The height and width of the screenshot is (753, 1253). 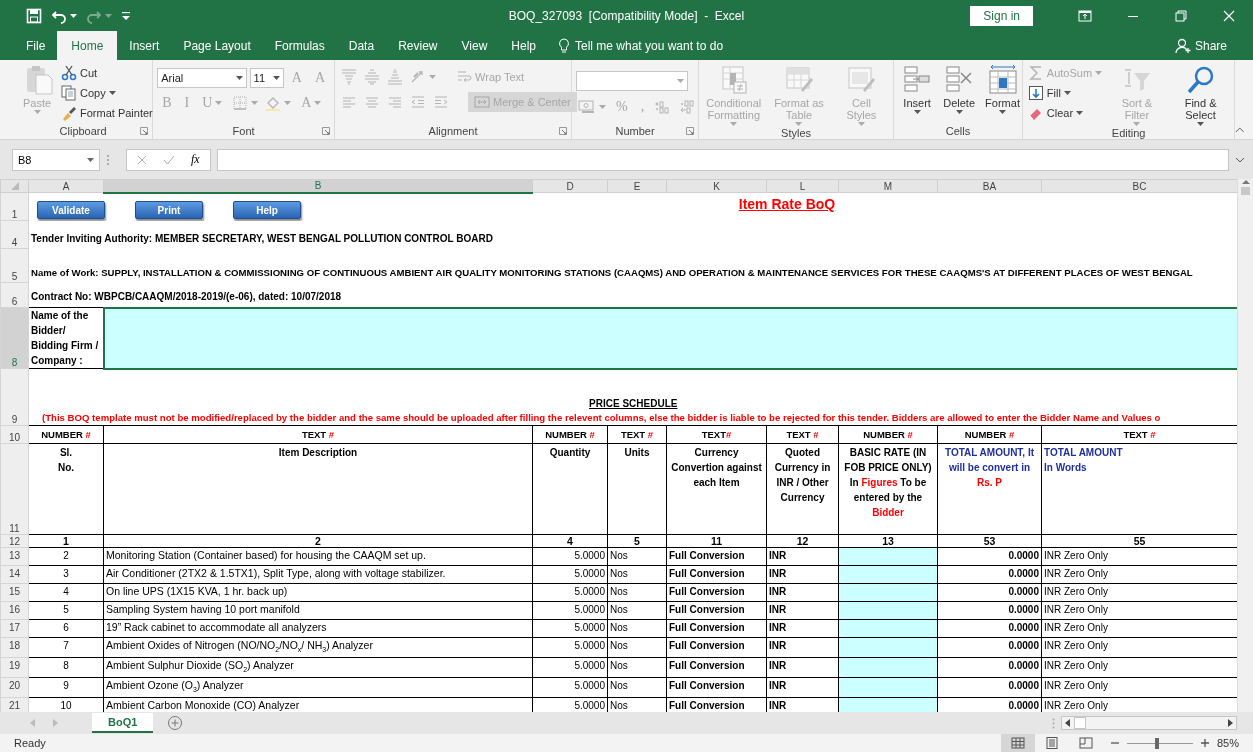 What do you see at coordinates (1156, 743) in the screenshot?
I see `slider-thumb` at bounding box center [1156, 743].